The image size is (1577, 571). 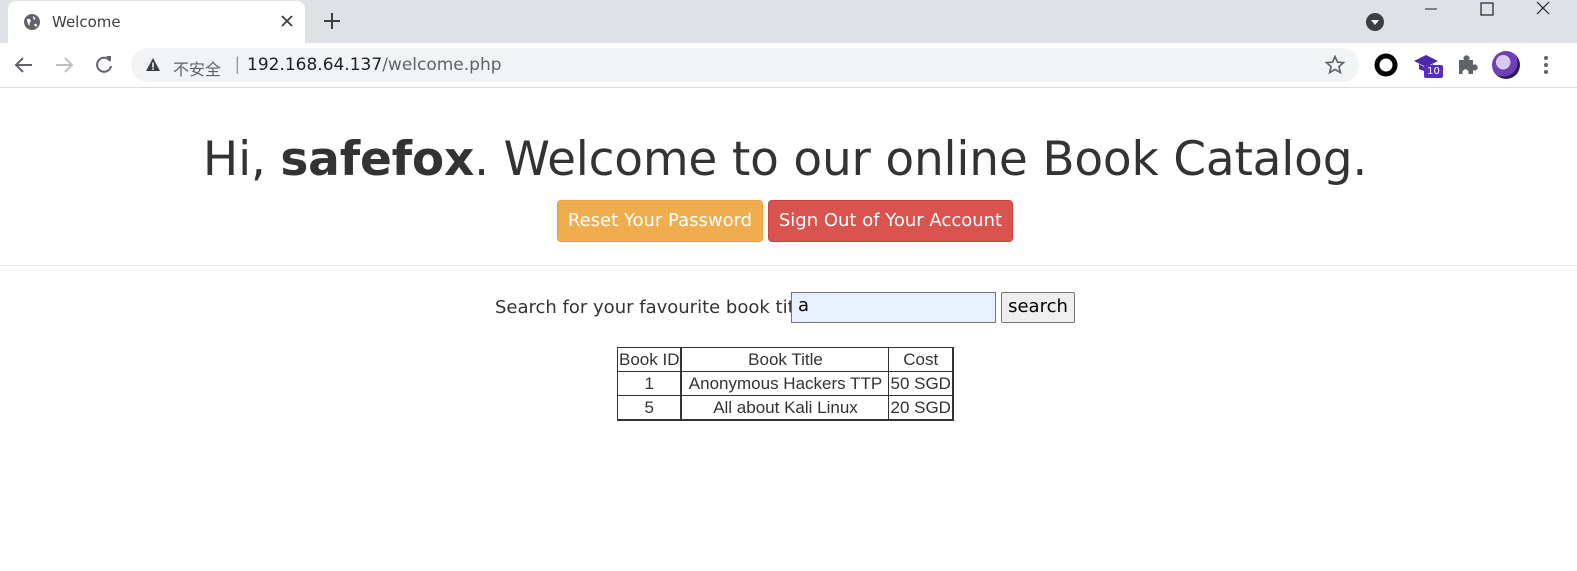 What do you see at coordinates (332, 21) in the screenshot?
I see `plus-icon` at bounding box center [332, 21].